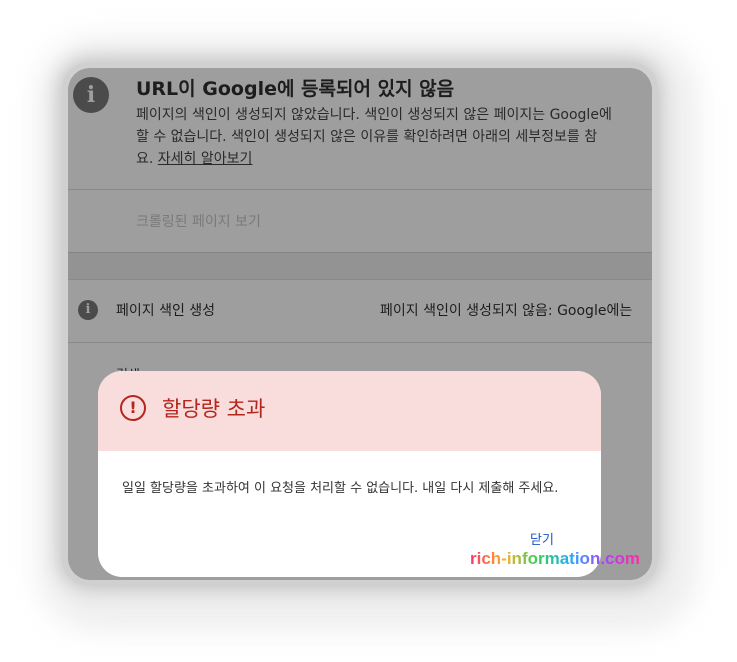 The image size is (737, 662). What do you see at coordinates (198, 221) in the screenshot?
I see `view-crawled-page-button: 크롤링된 페이지 보기` at bounding box center [198, 221].